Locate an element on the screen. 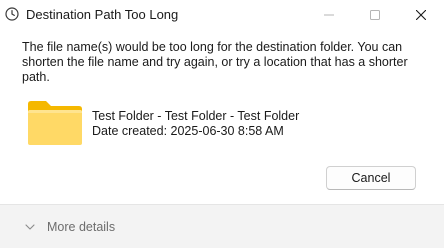  close-button is located at coordinates (421, 15).